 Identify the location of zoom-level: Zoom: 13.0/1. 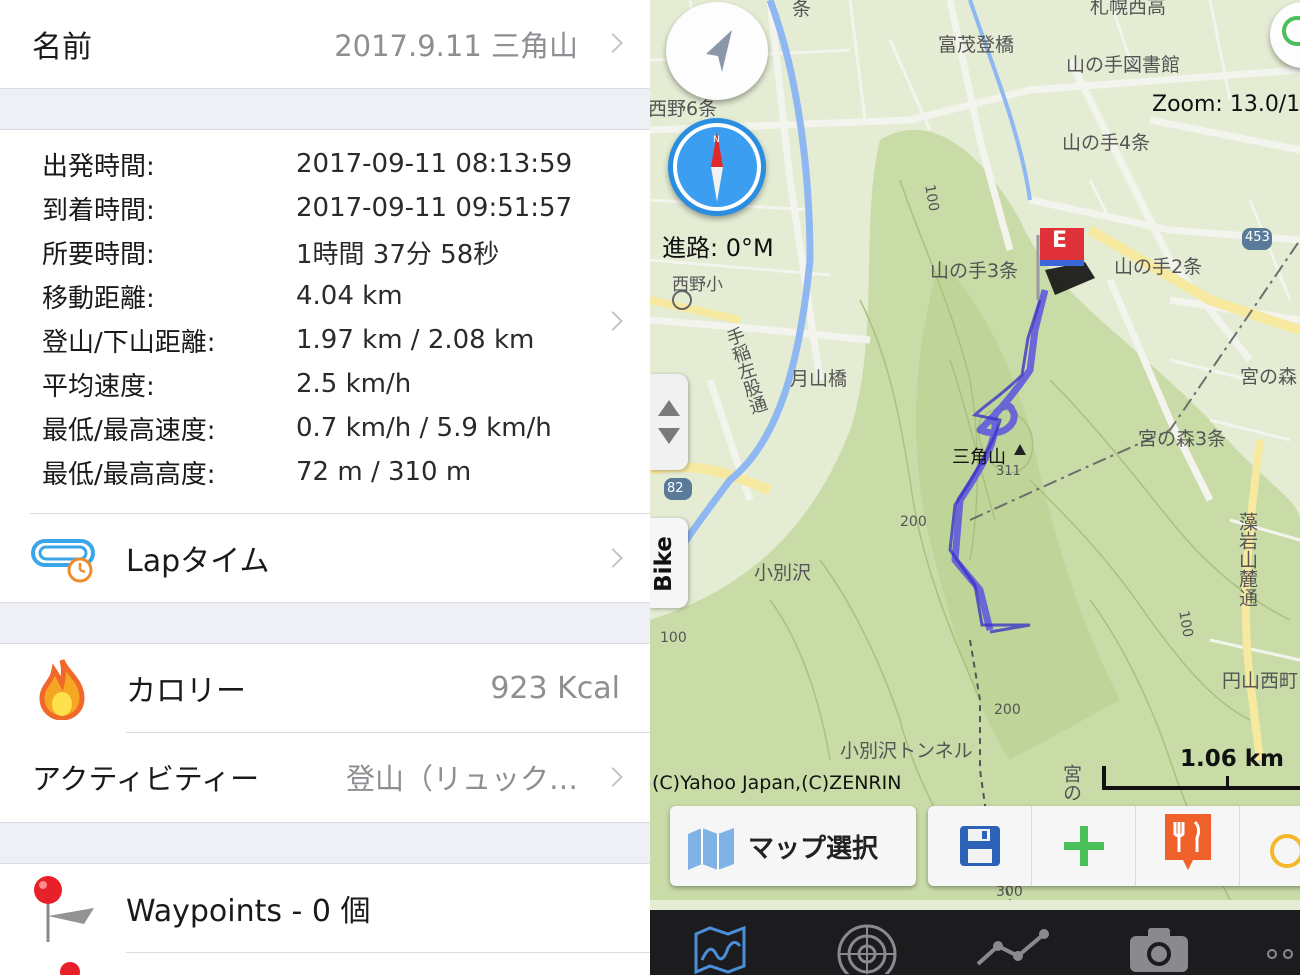
(1226, 104).